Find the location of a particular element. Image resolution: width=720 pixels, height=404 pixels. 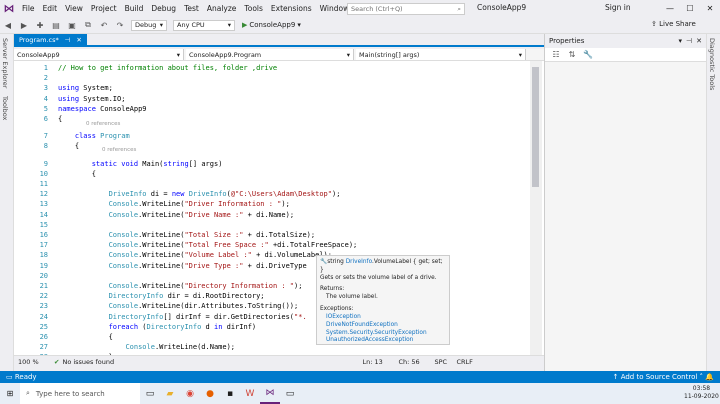

server-explorer-tab: Server Explorer is located at coordinates (4, 63).